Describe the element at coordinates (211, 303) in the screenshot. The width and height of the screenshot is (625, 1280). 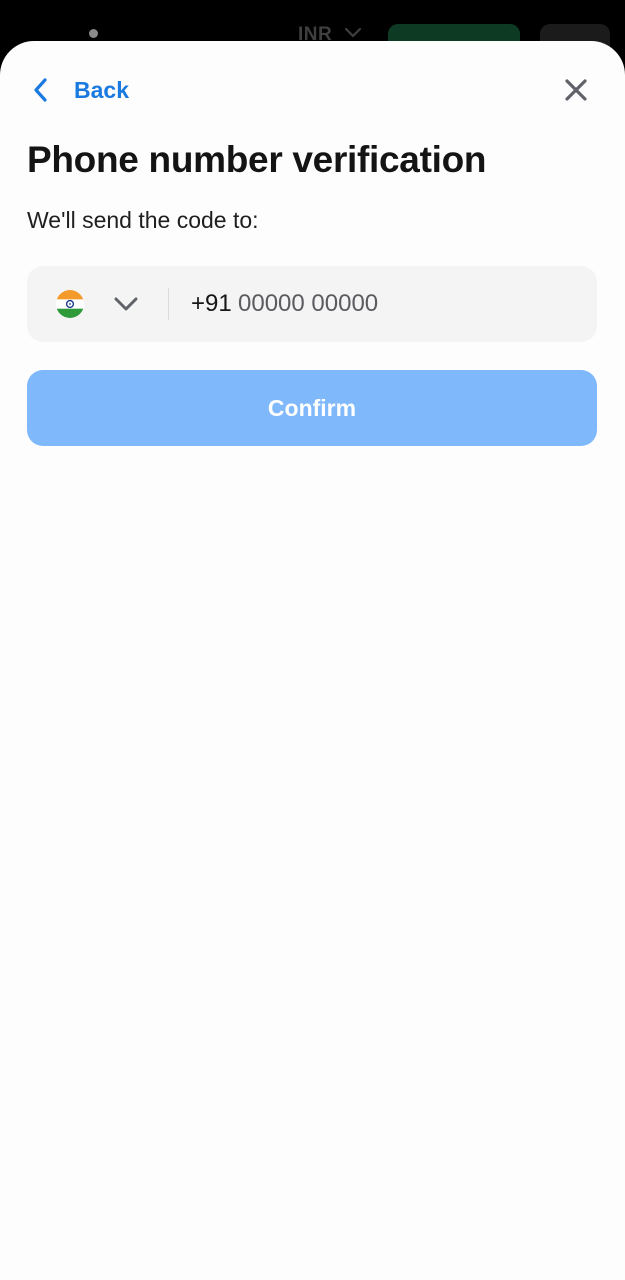
I see `dial-code: +91` at that location.